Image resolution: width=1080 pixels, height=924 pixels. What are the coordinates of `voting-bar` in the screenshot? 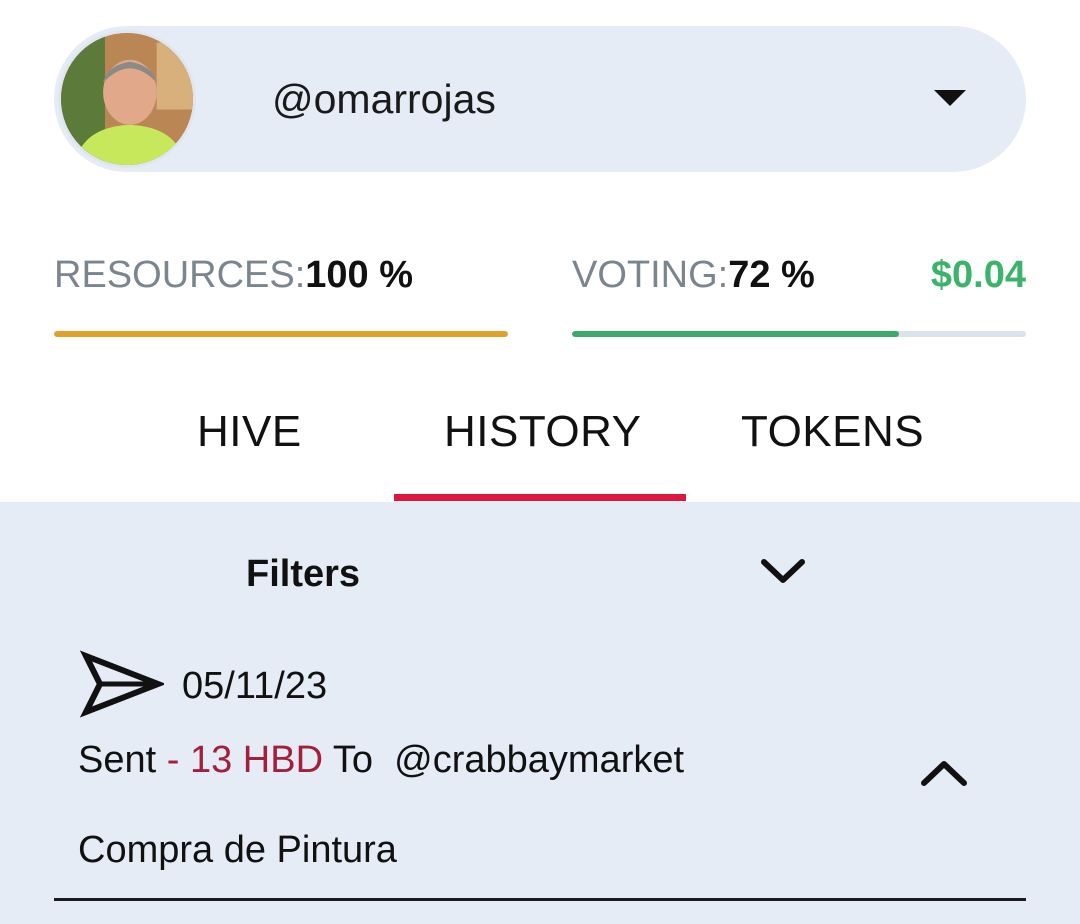 It's located at (799, 334).